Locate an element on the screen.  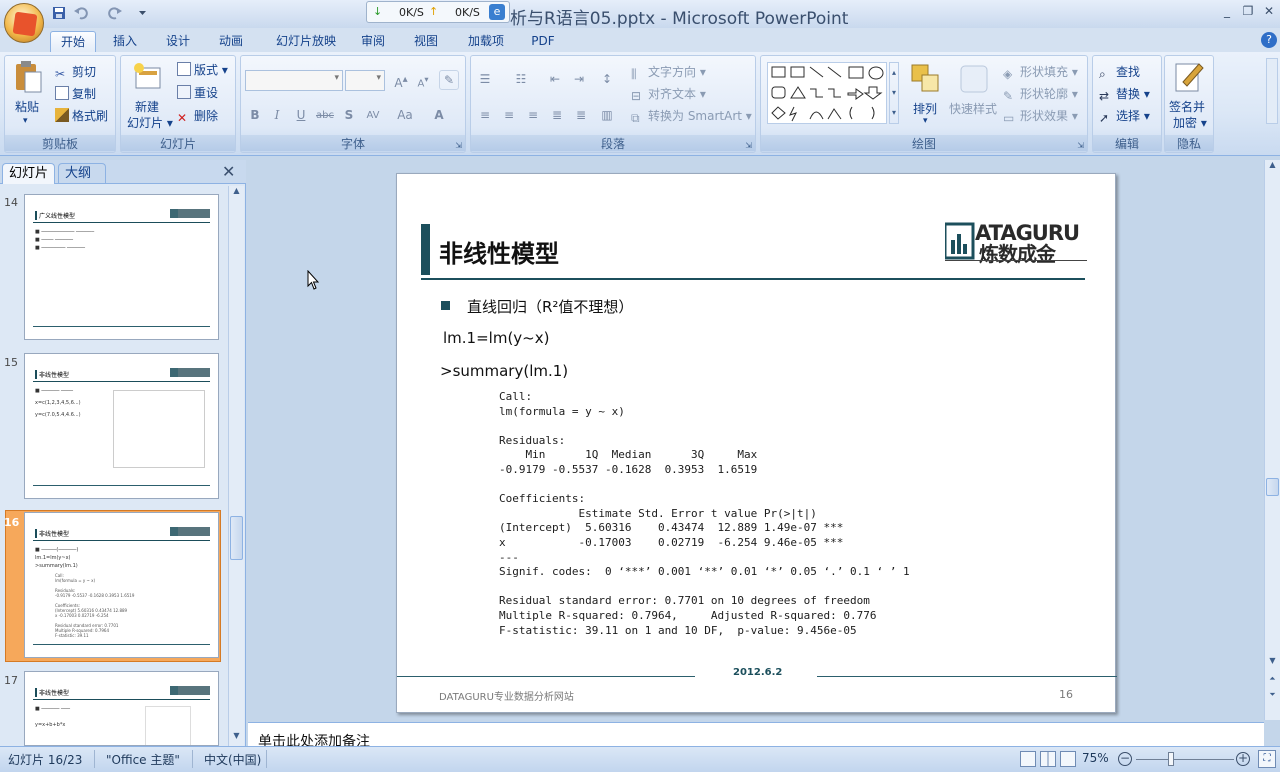
distributed-icon: ≣ is located at coordinates (581, 116).